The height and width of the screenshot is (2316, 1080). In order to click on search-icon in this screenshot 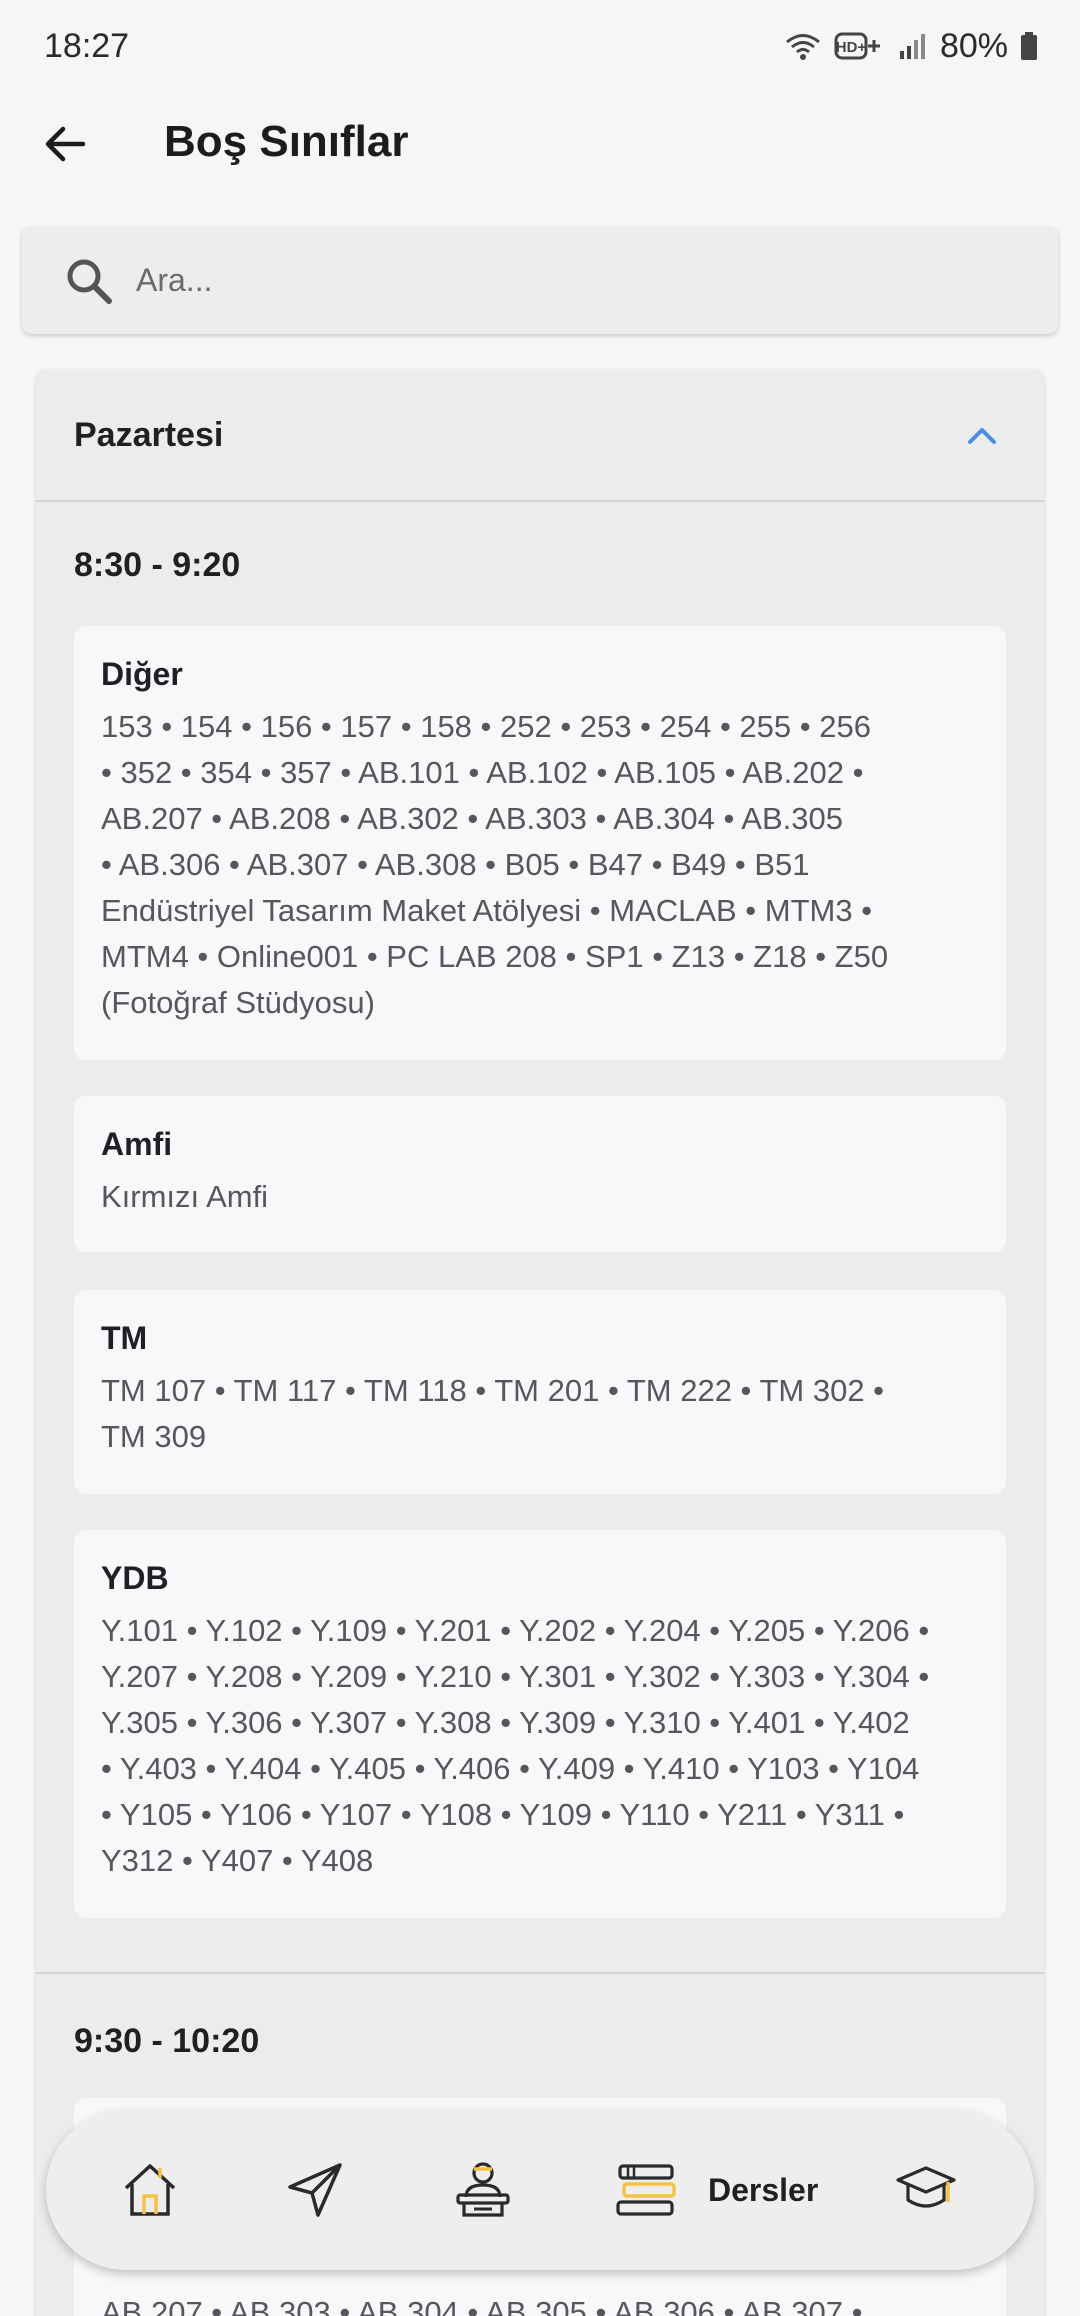, I will do `click(89, 281)`.